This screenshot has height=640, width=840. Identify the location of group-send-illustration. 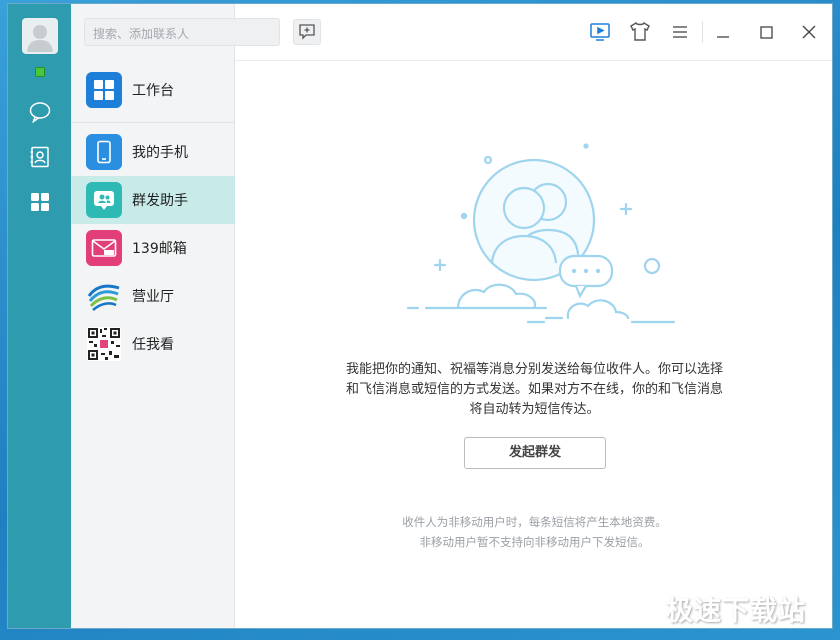
(541, 233).